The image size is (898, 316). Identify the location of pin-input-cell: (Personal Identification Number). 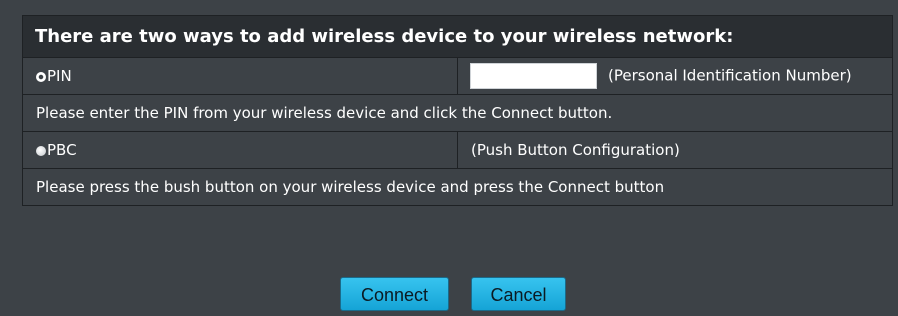
(675, 76).